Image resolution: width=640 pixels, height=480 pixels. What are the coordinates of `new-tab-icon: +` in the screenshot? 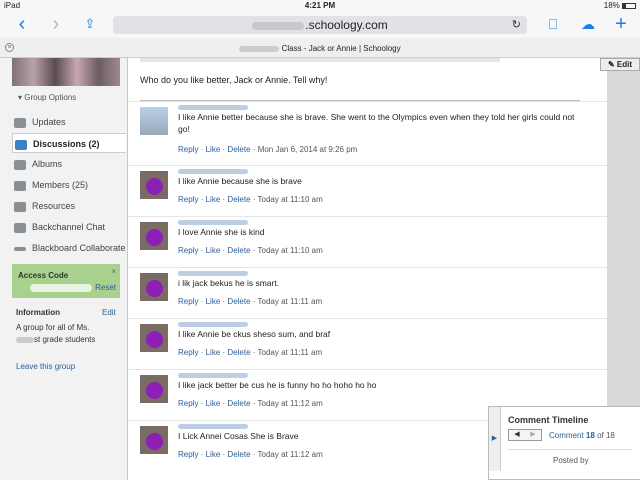 It's located at (621, 24).